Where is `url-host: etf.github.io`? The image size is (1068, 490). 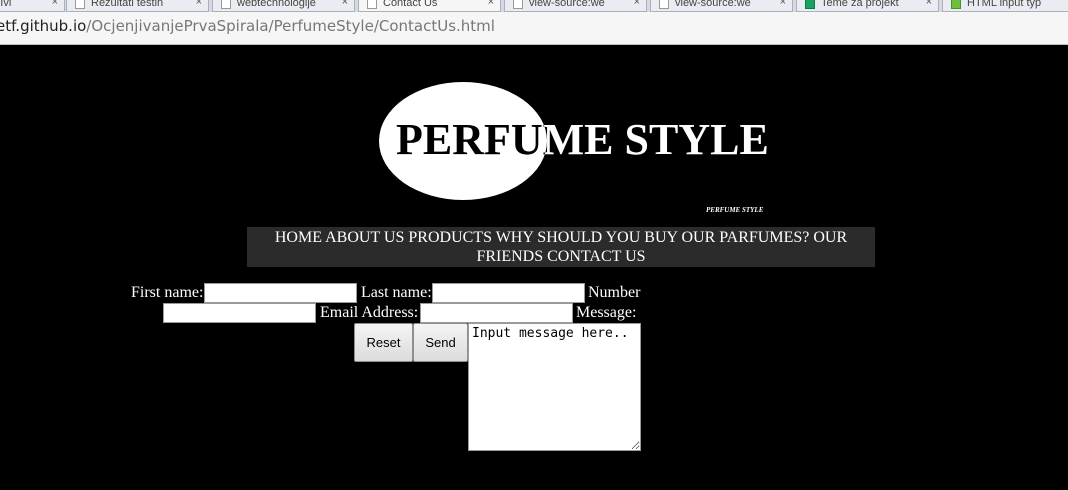 url-host: etf.github.io is located at coordinates (43, 26).